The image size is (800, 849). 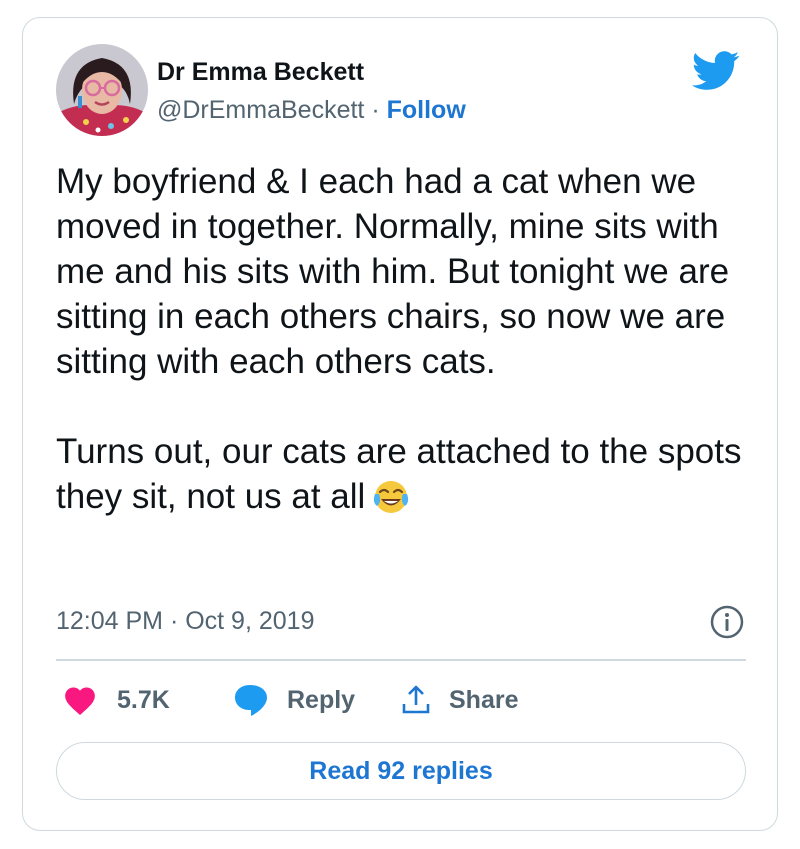 I want to click on divider, so click(x=401, y=660).